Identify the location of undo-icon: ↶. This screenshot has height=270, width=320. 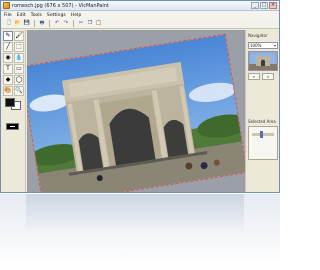
(57, 24).